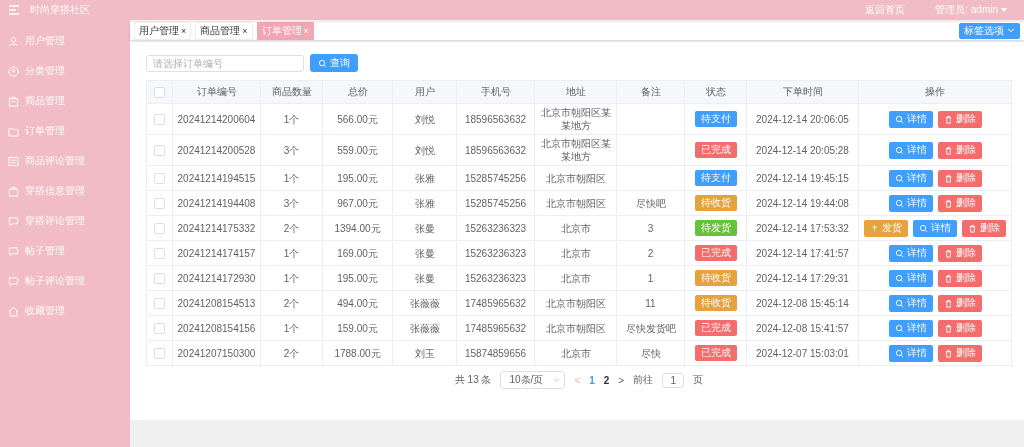 This screenshot has height=447, width=1024. What do you see at coordinates (13, 131) in the screenshot?
I see `folder-icon` at bounding box center [13, 131].